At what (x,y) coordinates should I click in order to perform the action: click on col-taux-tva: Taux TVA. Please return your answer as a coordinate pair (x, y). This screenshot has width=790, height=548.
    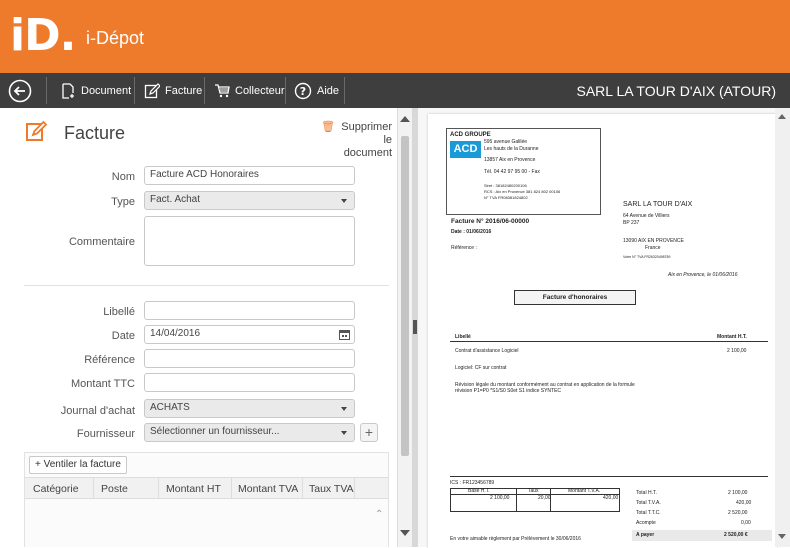
    Looking at the image, I should click on (331, 489).